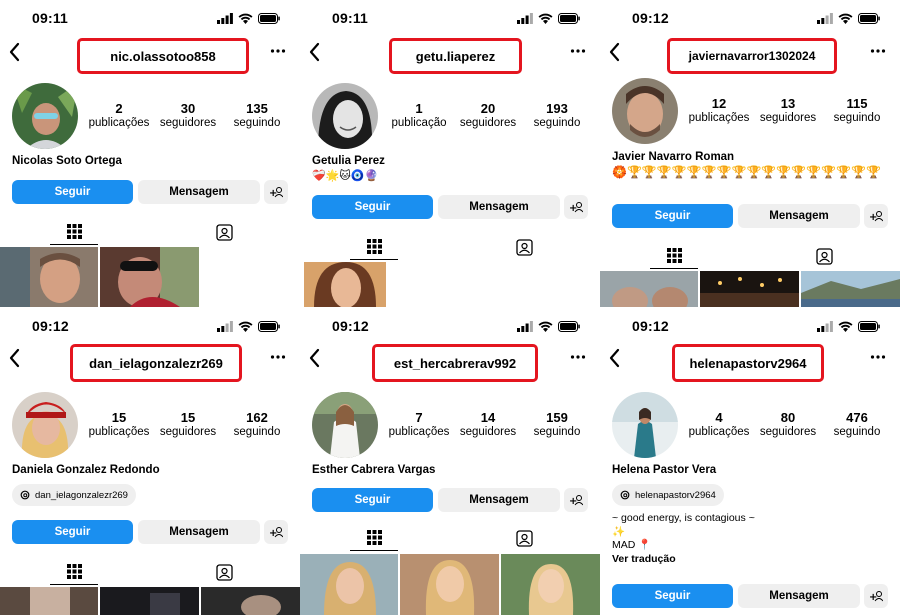 The width and height of the screenshot is (900, 615). What do you see at coordinates (257, 425) in the screenshot?
I see `following-count: 162 seguindo` at bounding box center [257, 425].